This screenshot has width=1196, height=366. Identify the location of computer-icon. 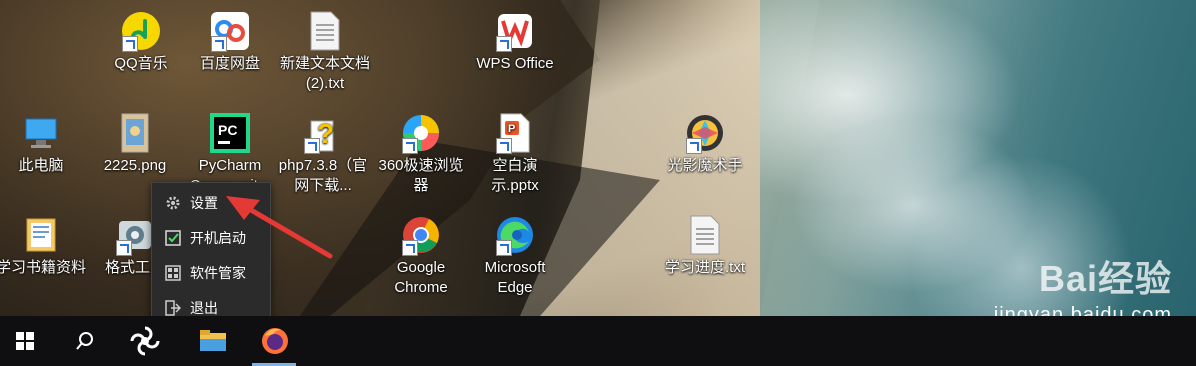
(41, 133).